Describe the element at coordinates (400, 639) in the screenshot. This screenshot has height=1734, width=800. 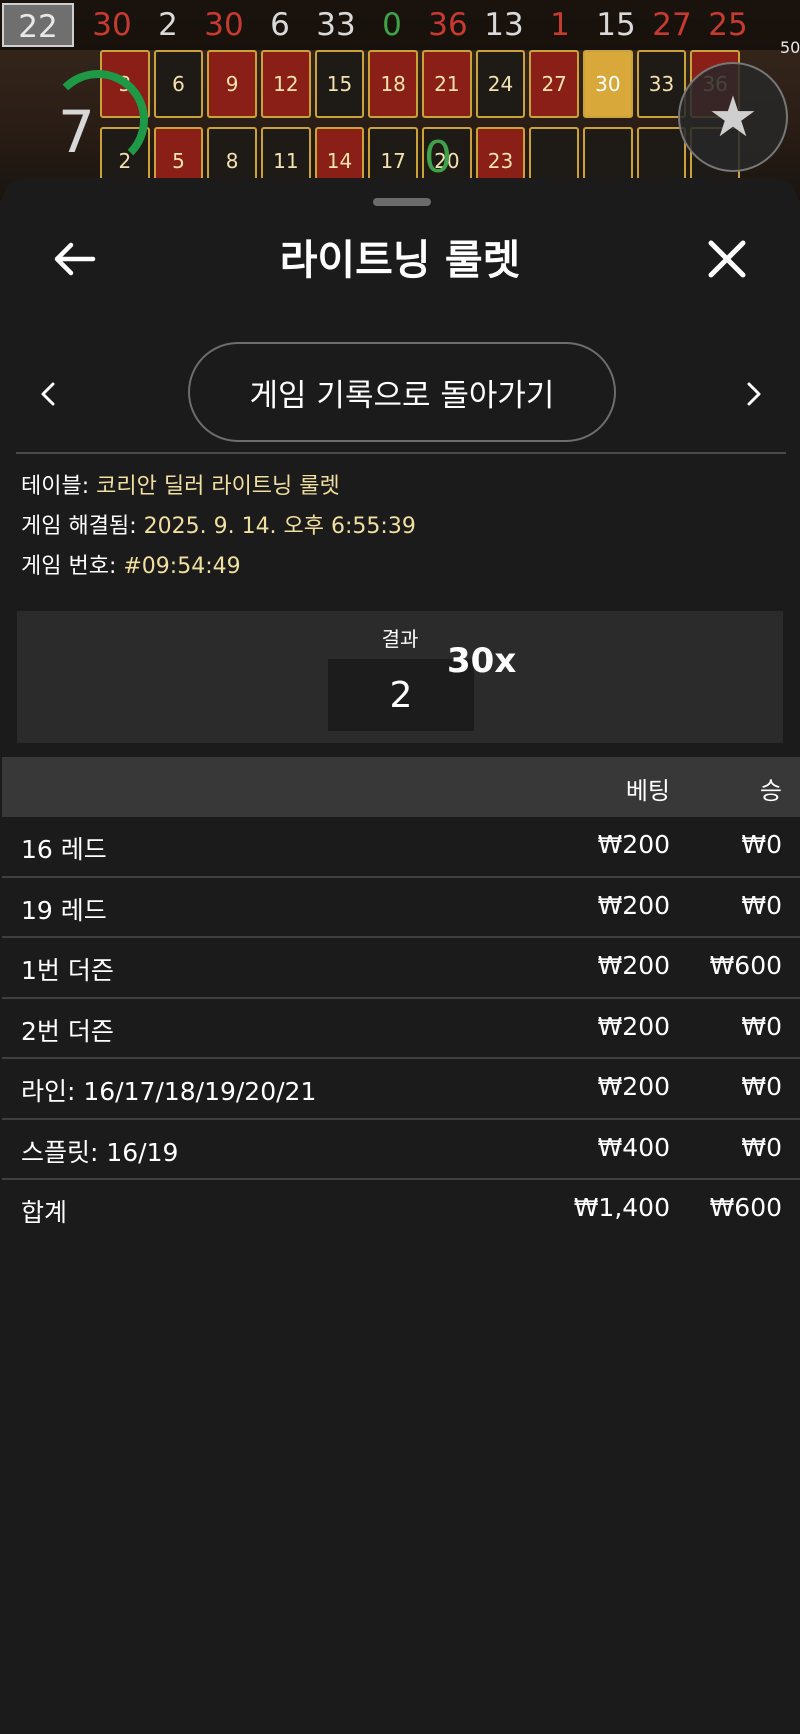
I see `result-label: 결과` at that location.